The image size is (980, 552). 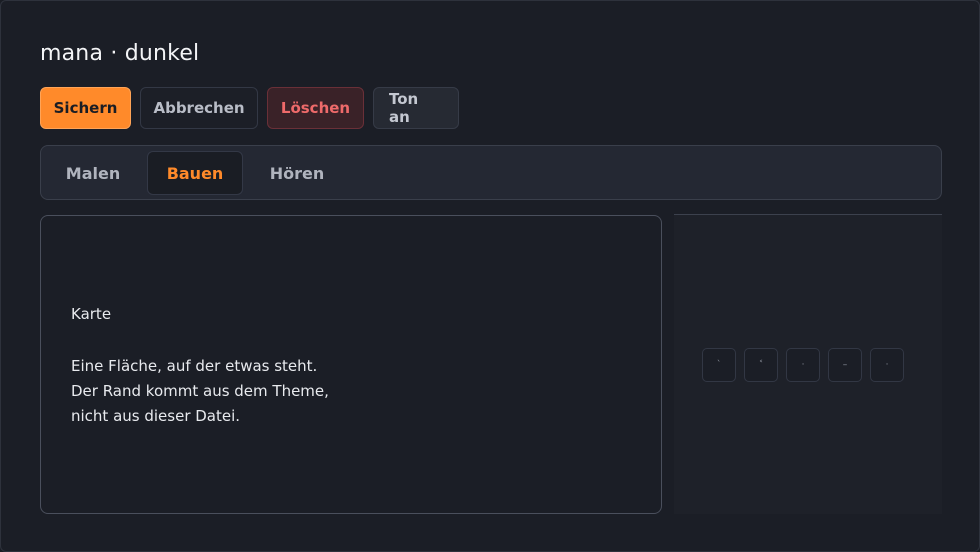 What do you see at coordinates (845, 365) in the screenshot?
I see `dash-icon: –` at bounding box center [845, 365].